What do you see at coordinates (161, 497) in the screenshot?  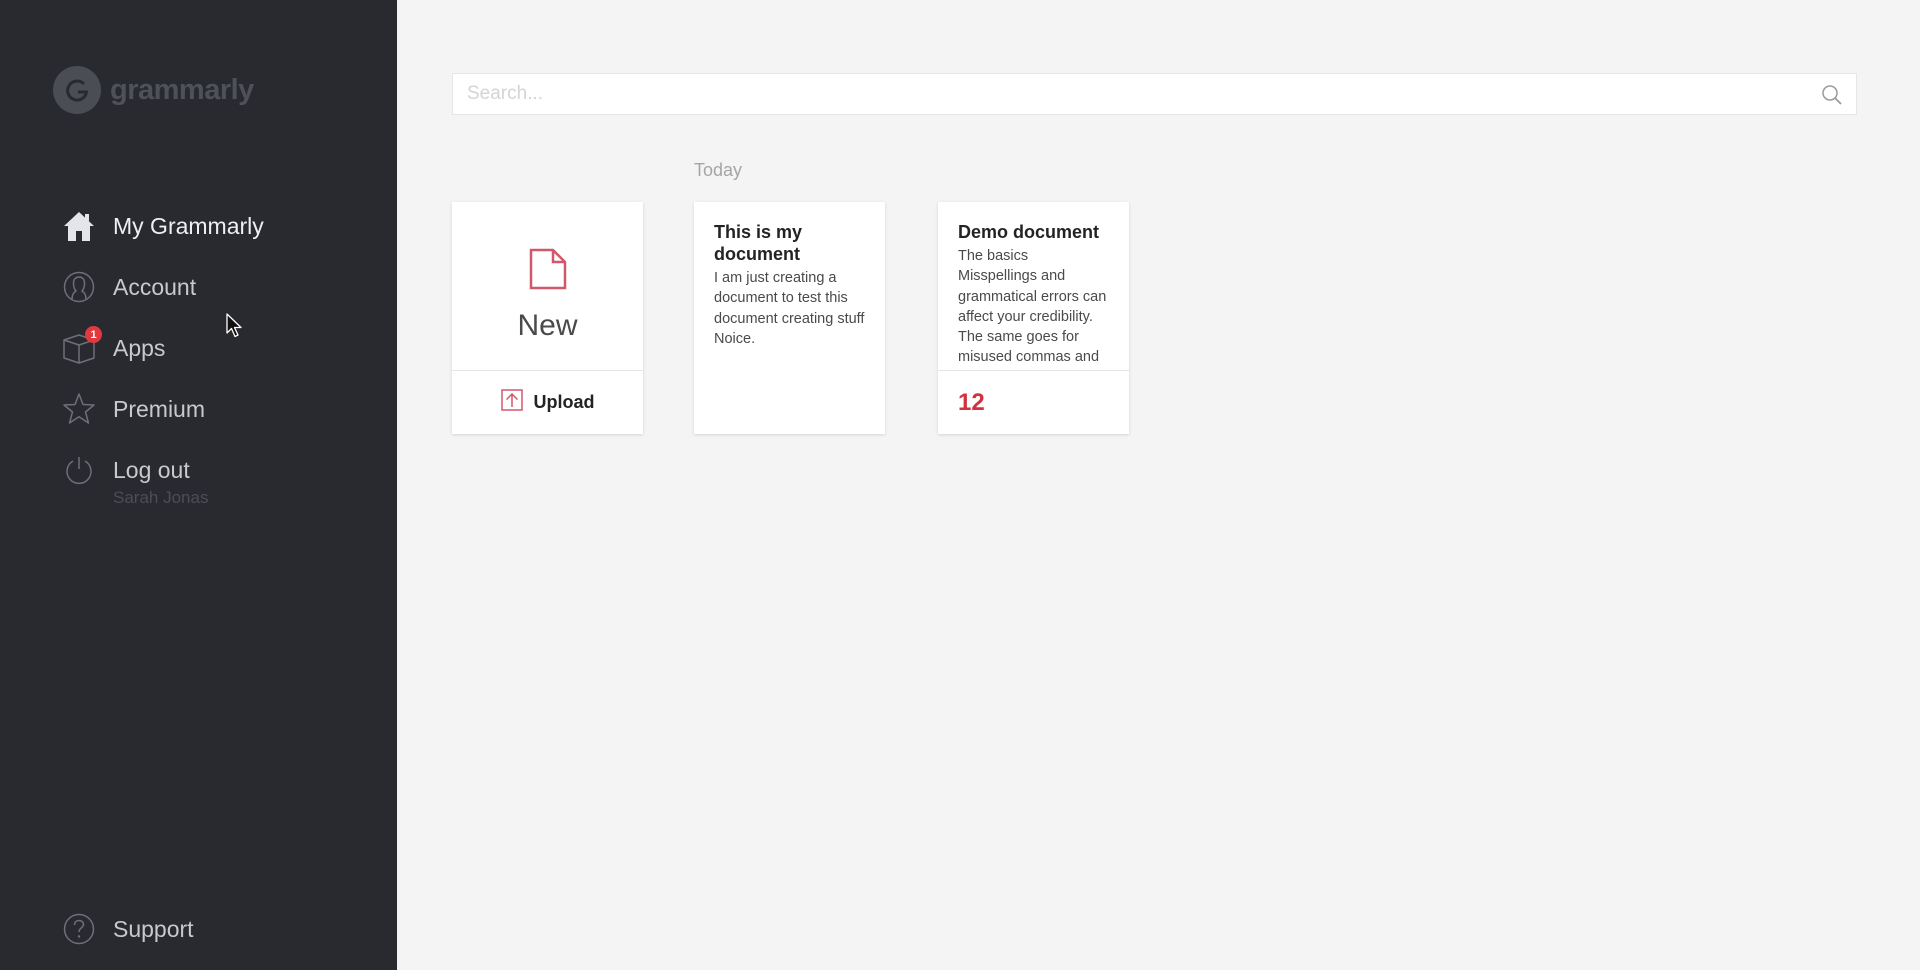 I see `username: Sarah Jonas` at bounding box center [161, 497].